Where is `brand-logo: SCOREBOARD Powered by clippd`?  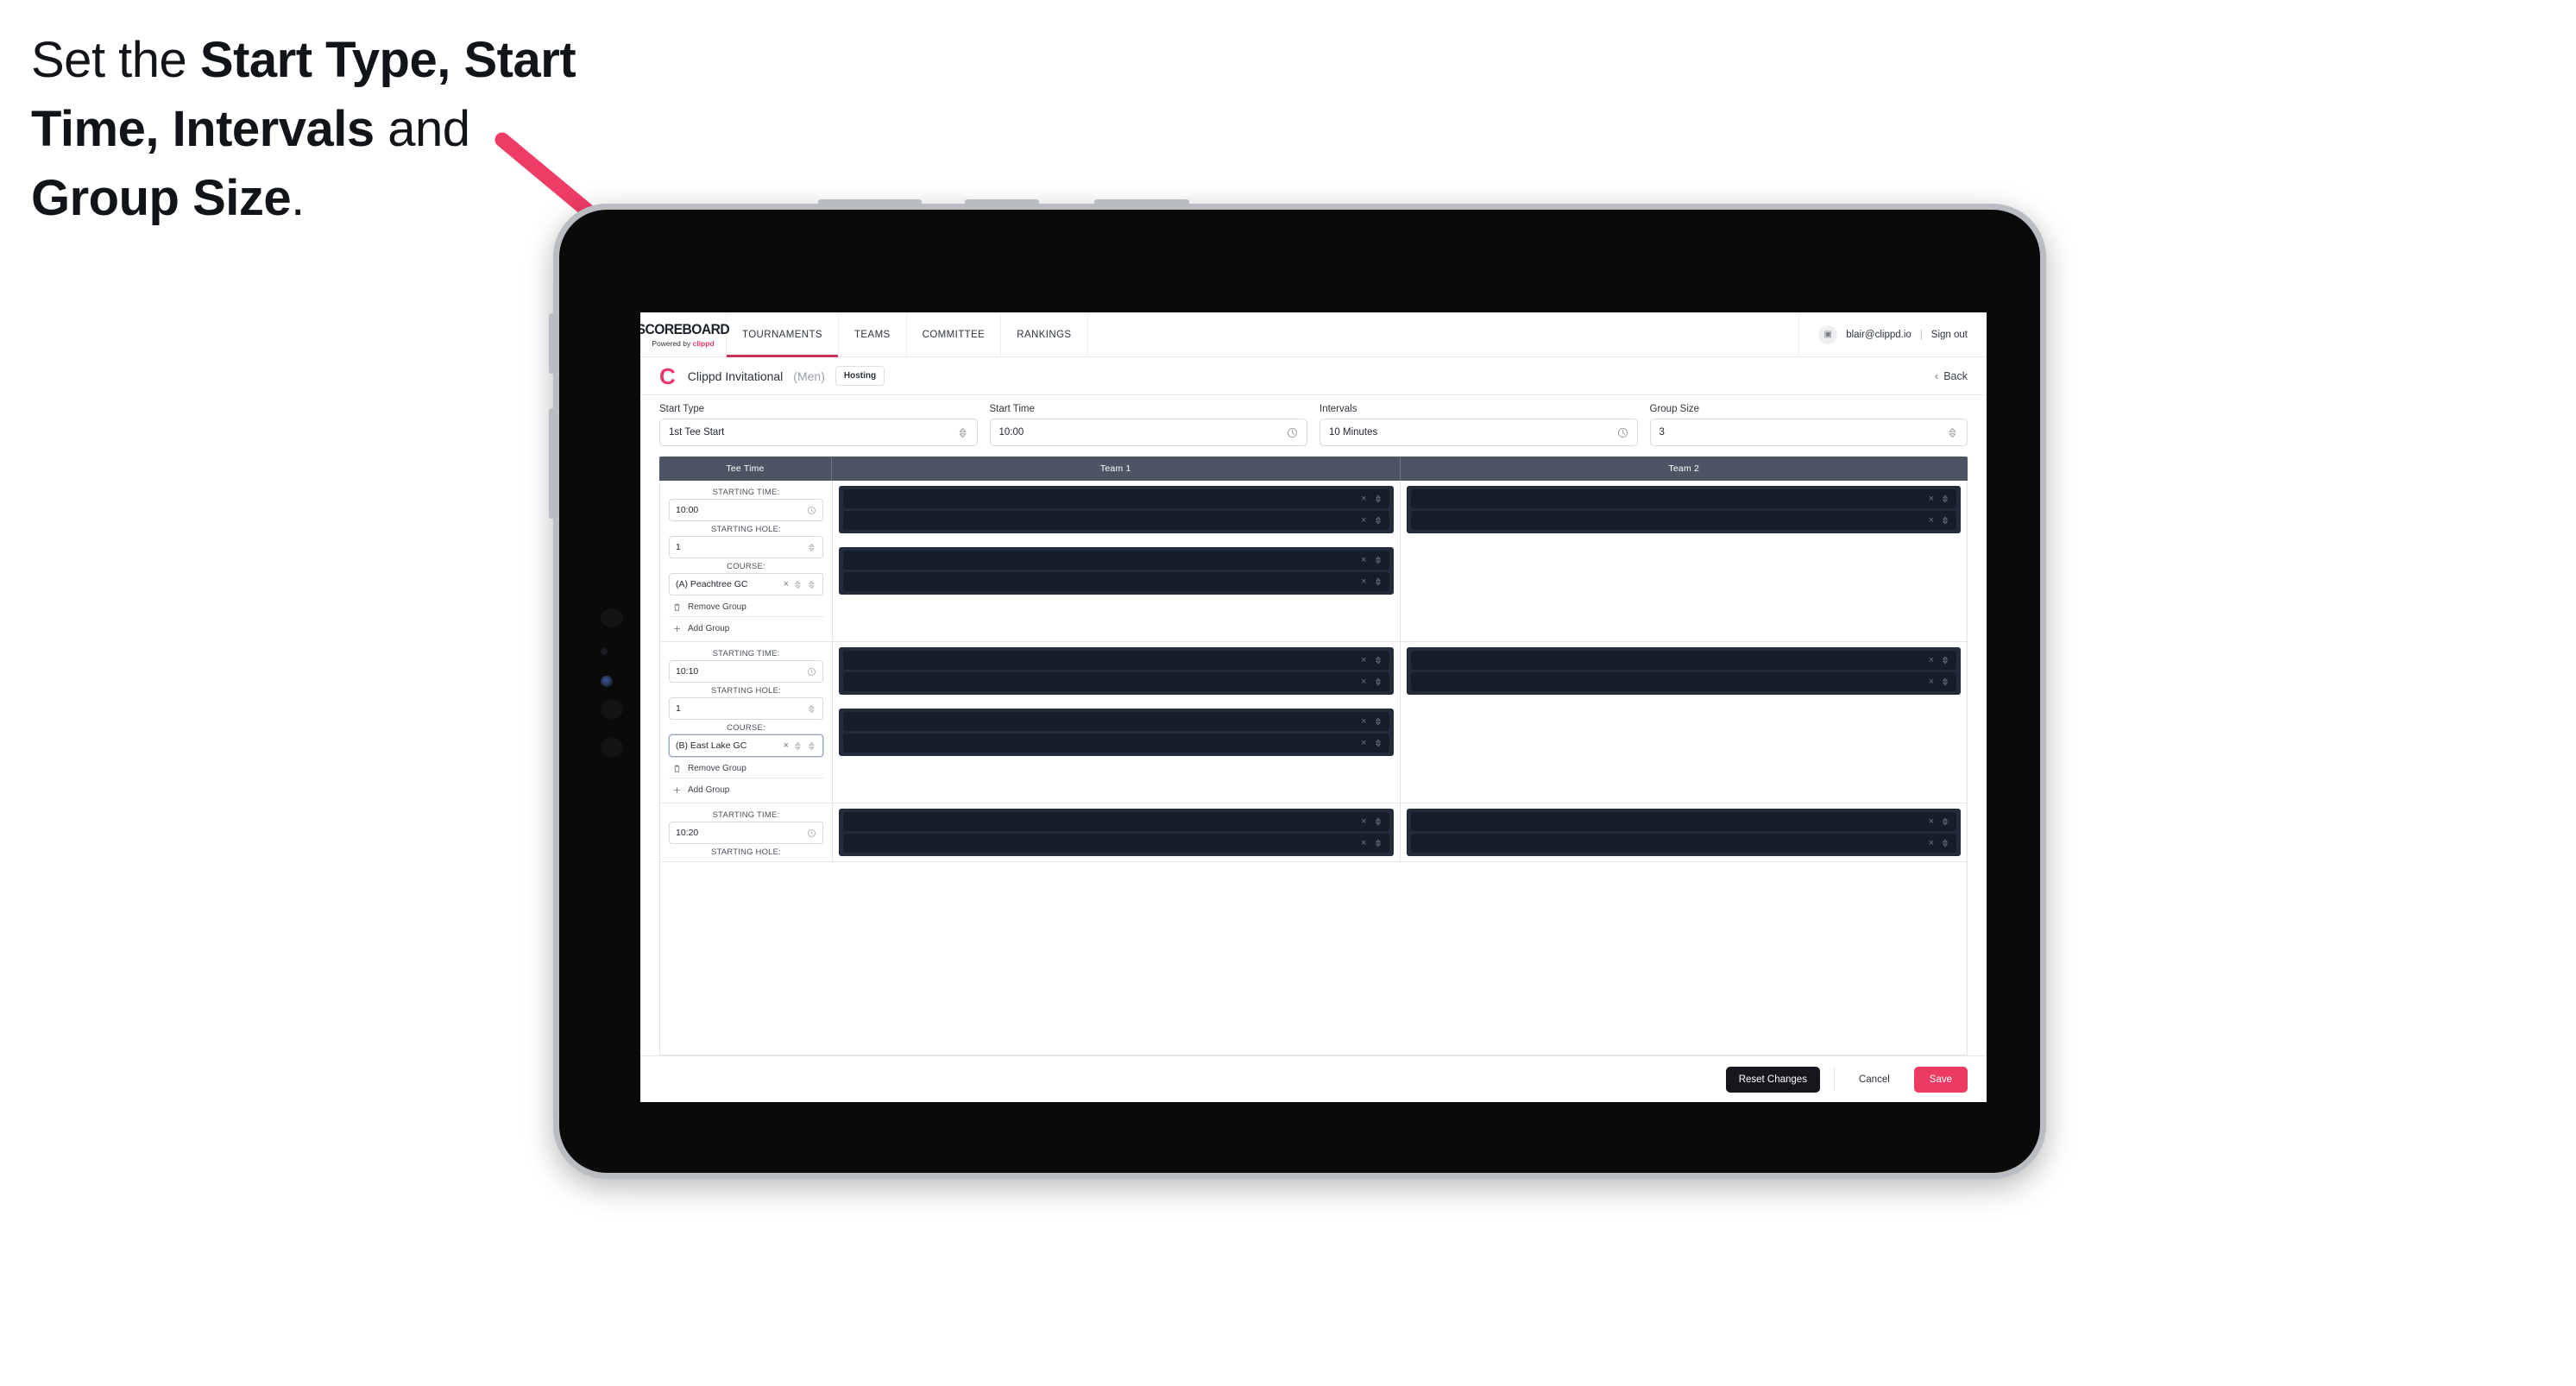 brand-logo: SCOREBOARD Powered by clippd is located at coordinates (685, 334).